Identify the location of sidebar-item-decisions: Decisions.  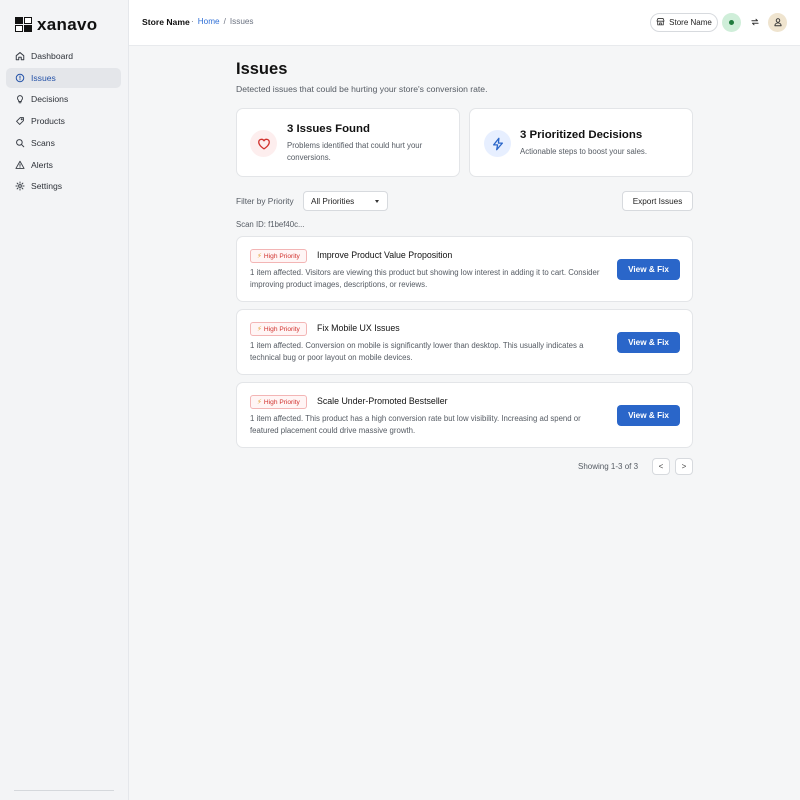
(63, 99).